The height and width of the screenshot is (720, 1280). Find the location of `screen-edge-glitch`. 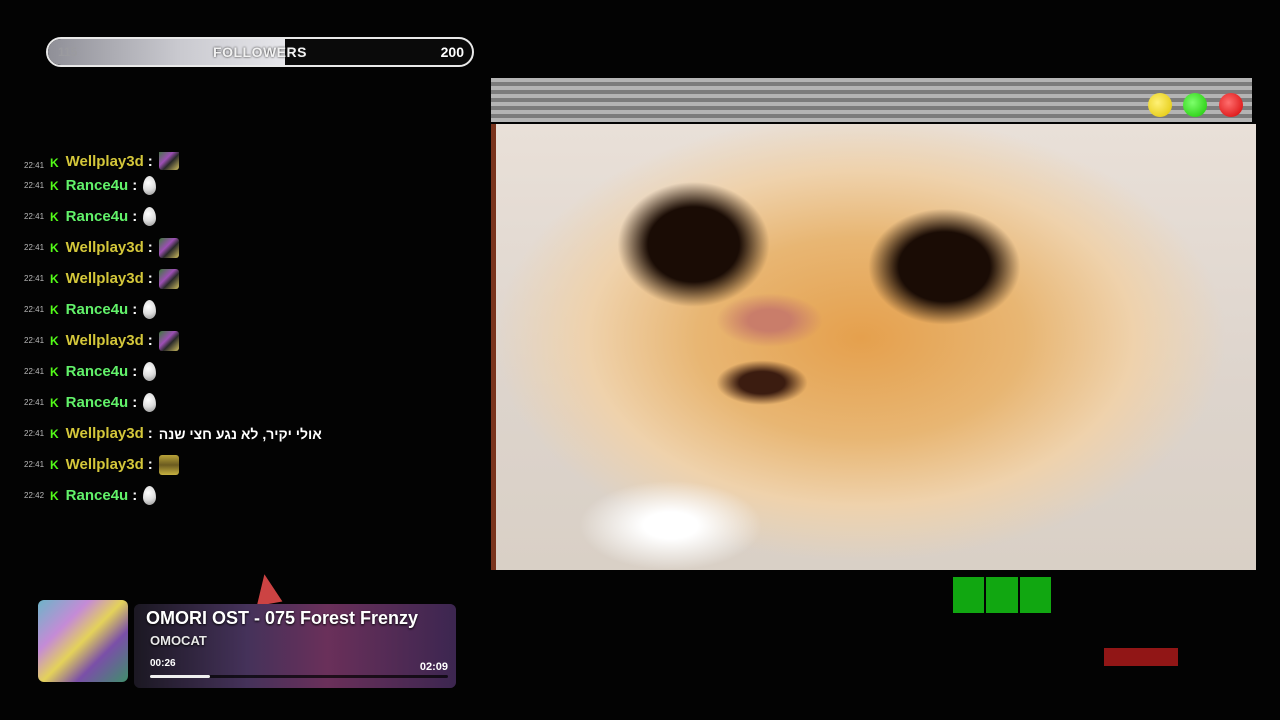

screen-edge-glitch is located at coordinates (493, 347).